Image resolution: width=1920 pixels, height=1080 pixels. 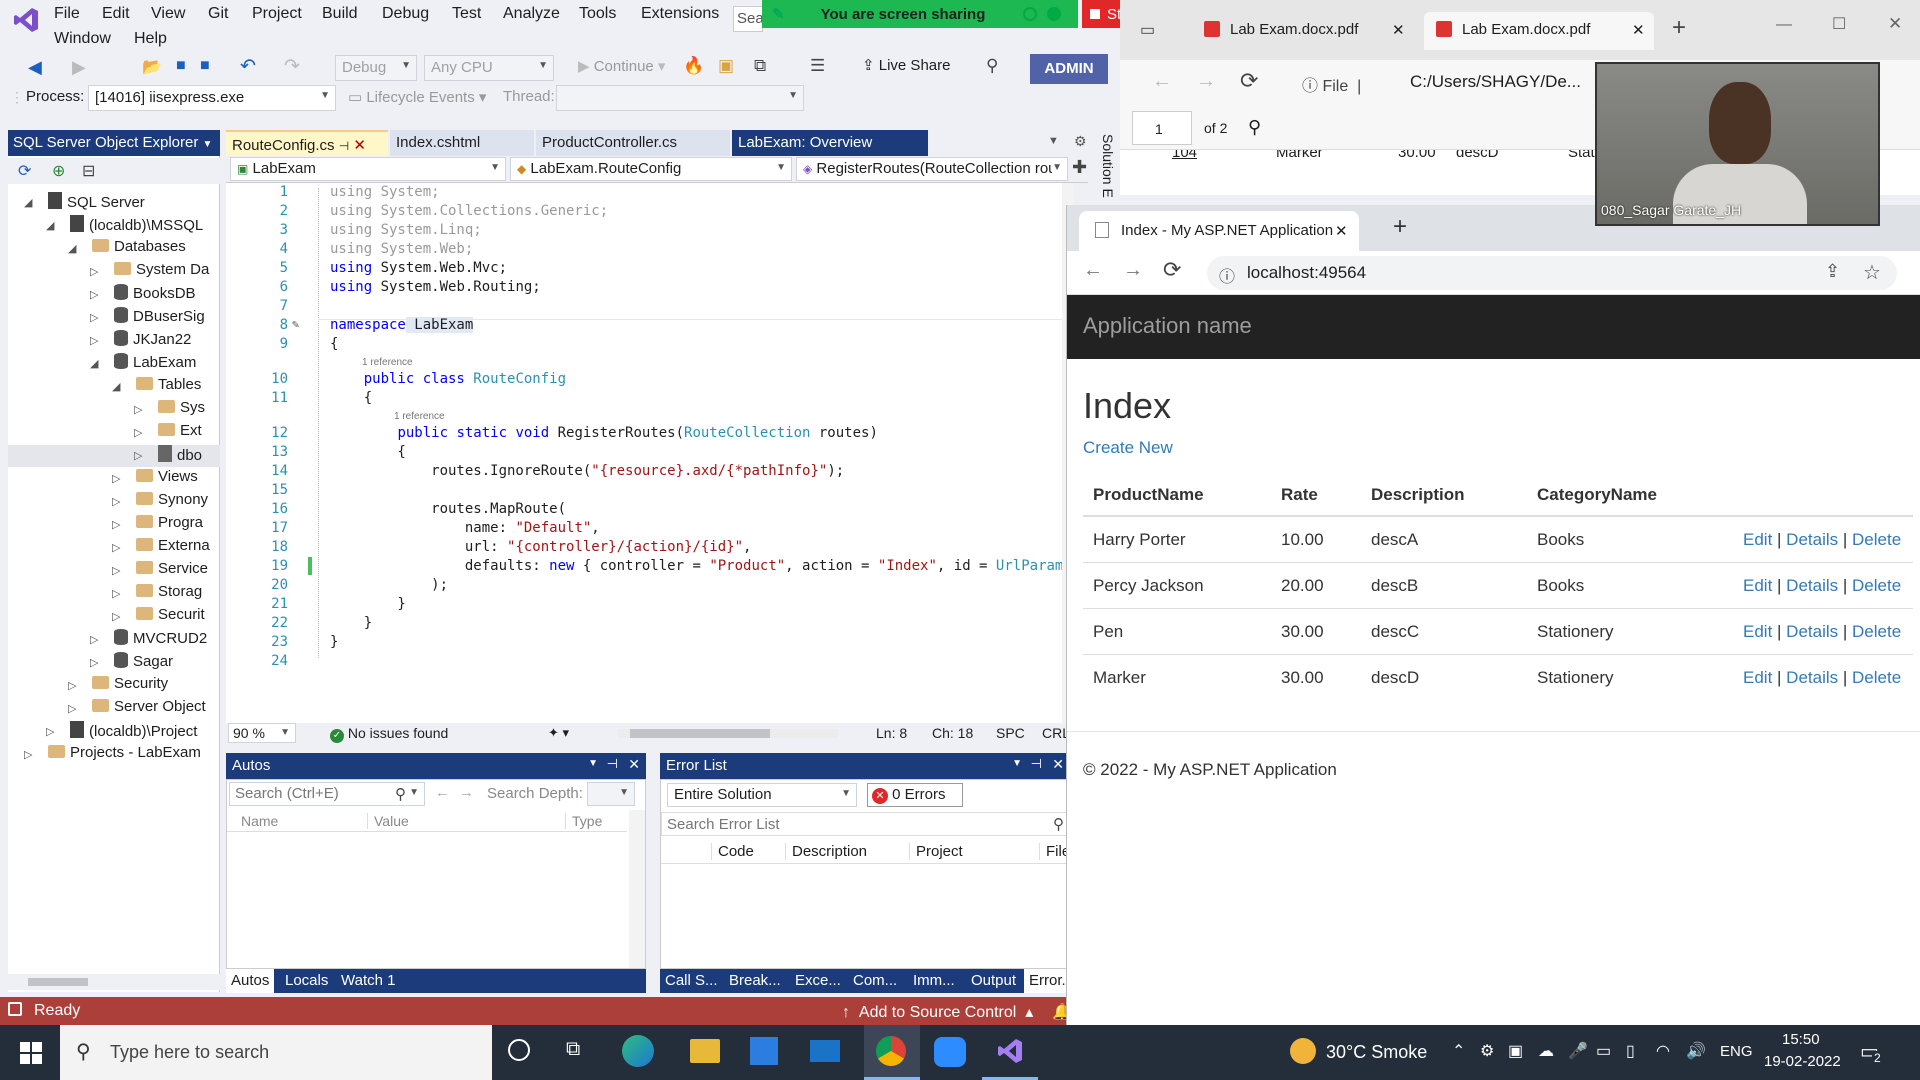 What do you see at coordinates (1400, 227) in the screenshot?
I see `new-tab-icon: +` at bounding box center [1400, 227].